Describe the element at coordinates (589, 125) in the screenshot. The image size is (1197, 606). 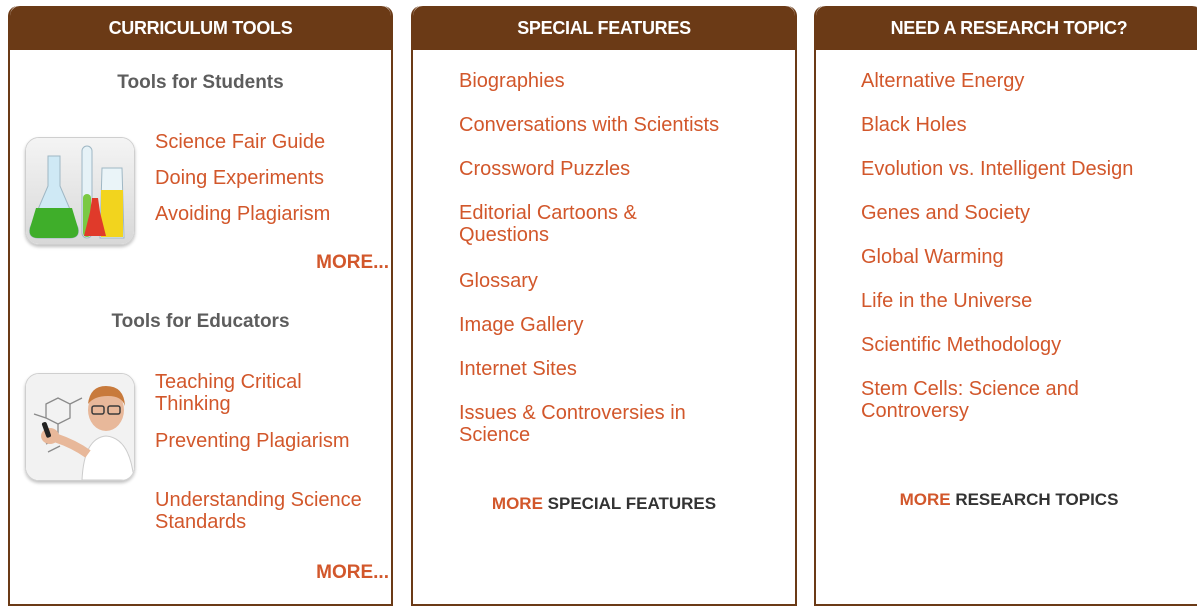
I see `link-conversations-with-scientists: Conversations with Scientists` at that location.